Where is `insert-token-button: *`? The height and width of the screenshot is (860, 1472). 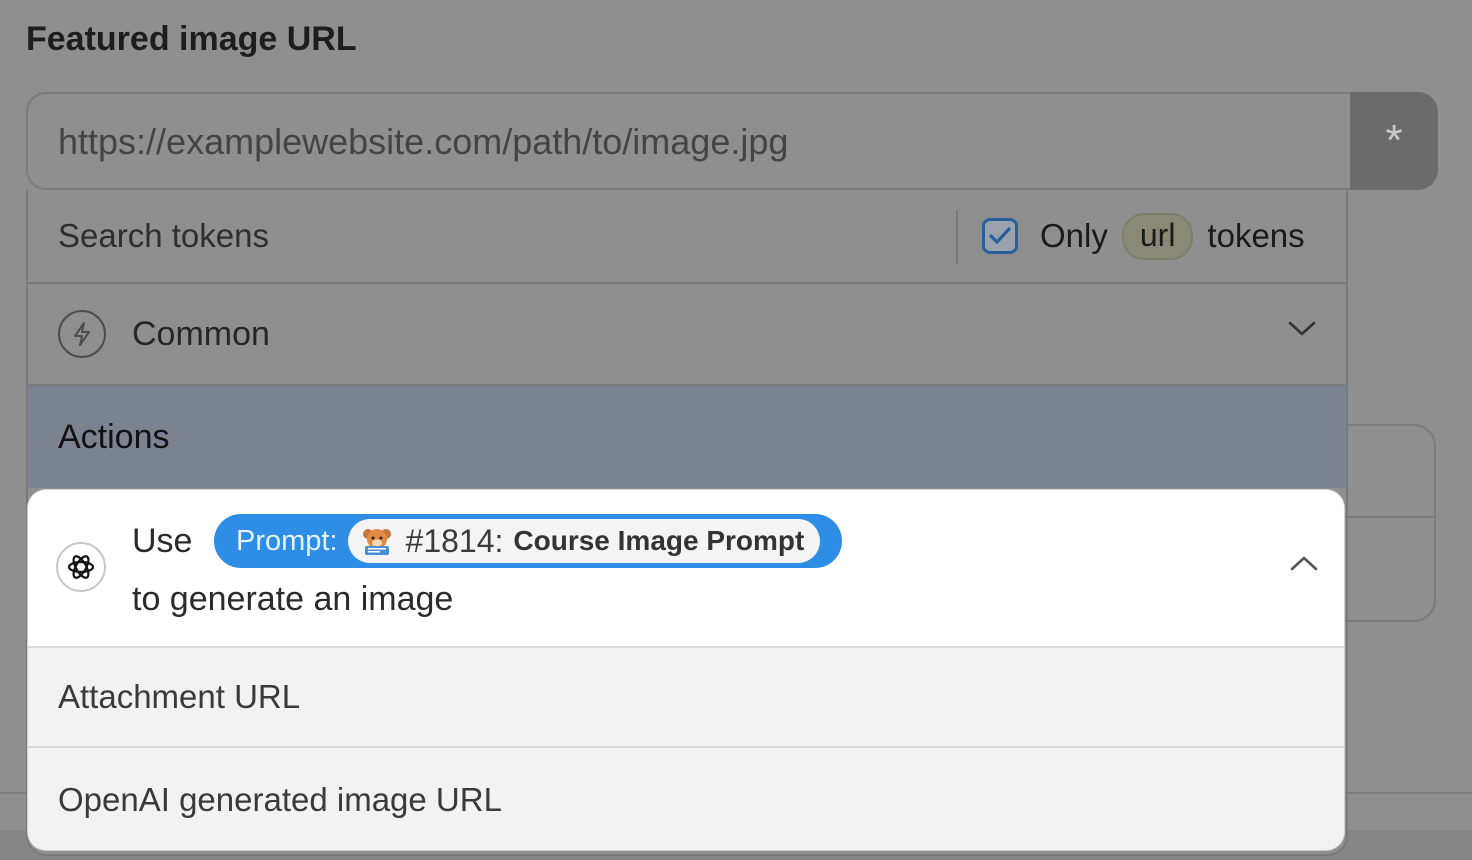
insert-token-button: * is located at coordinates (1394, 141).